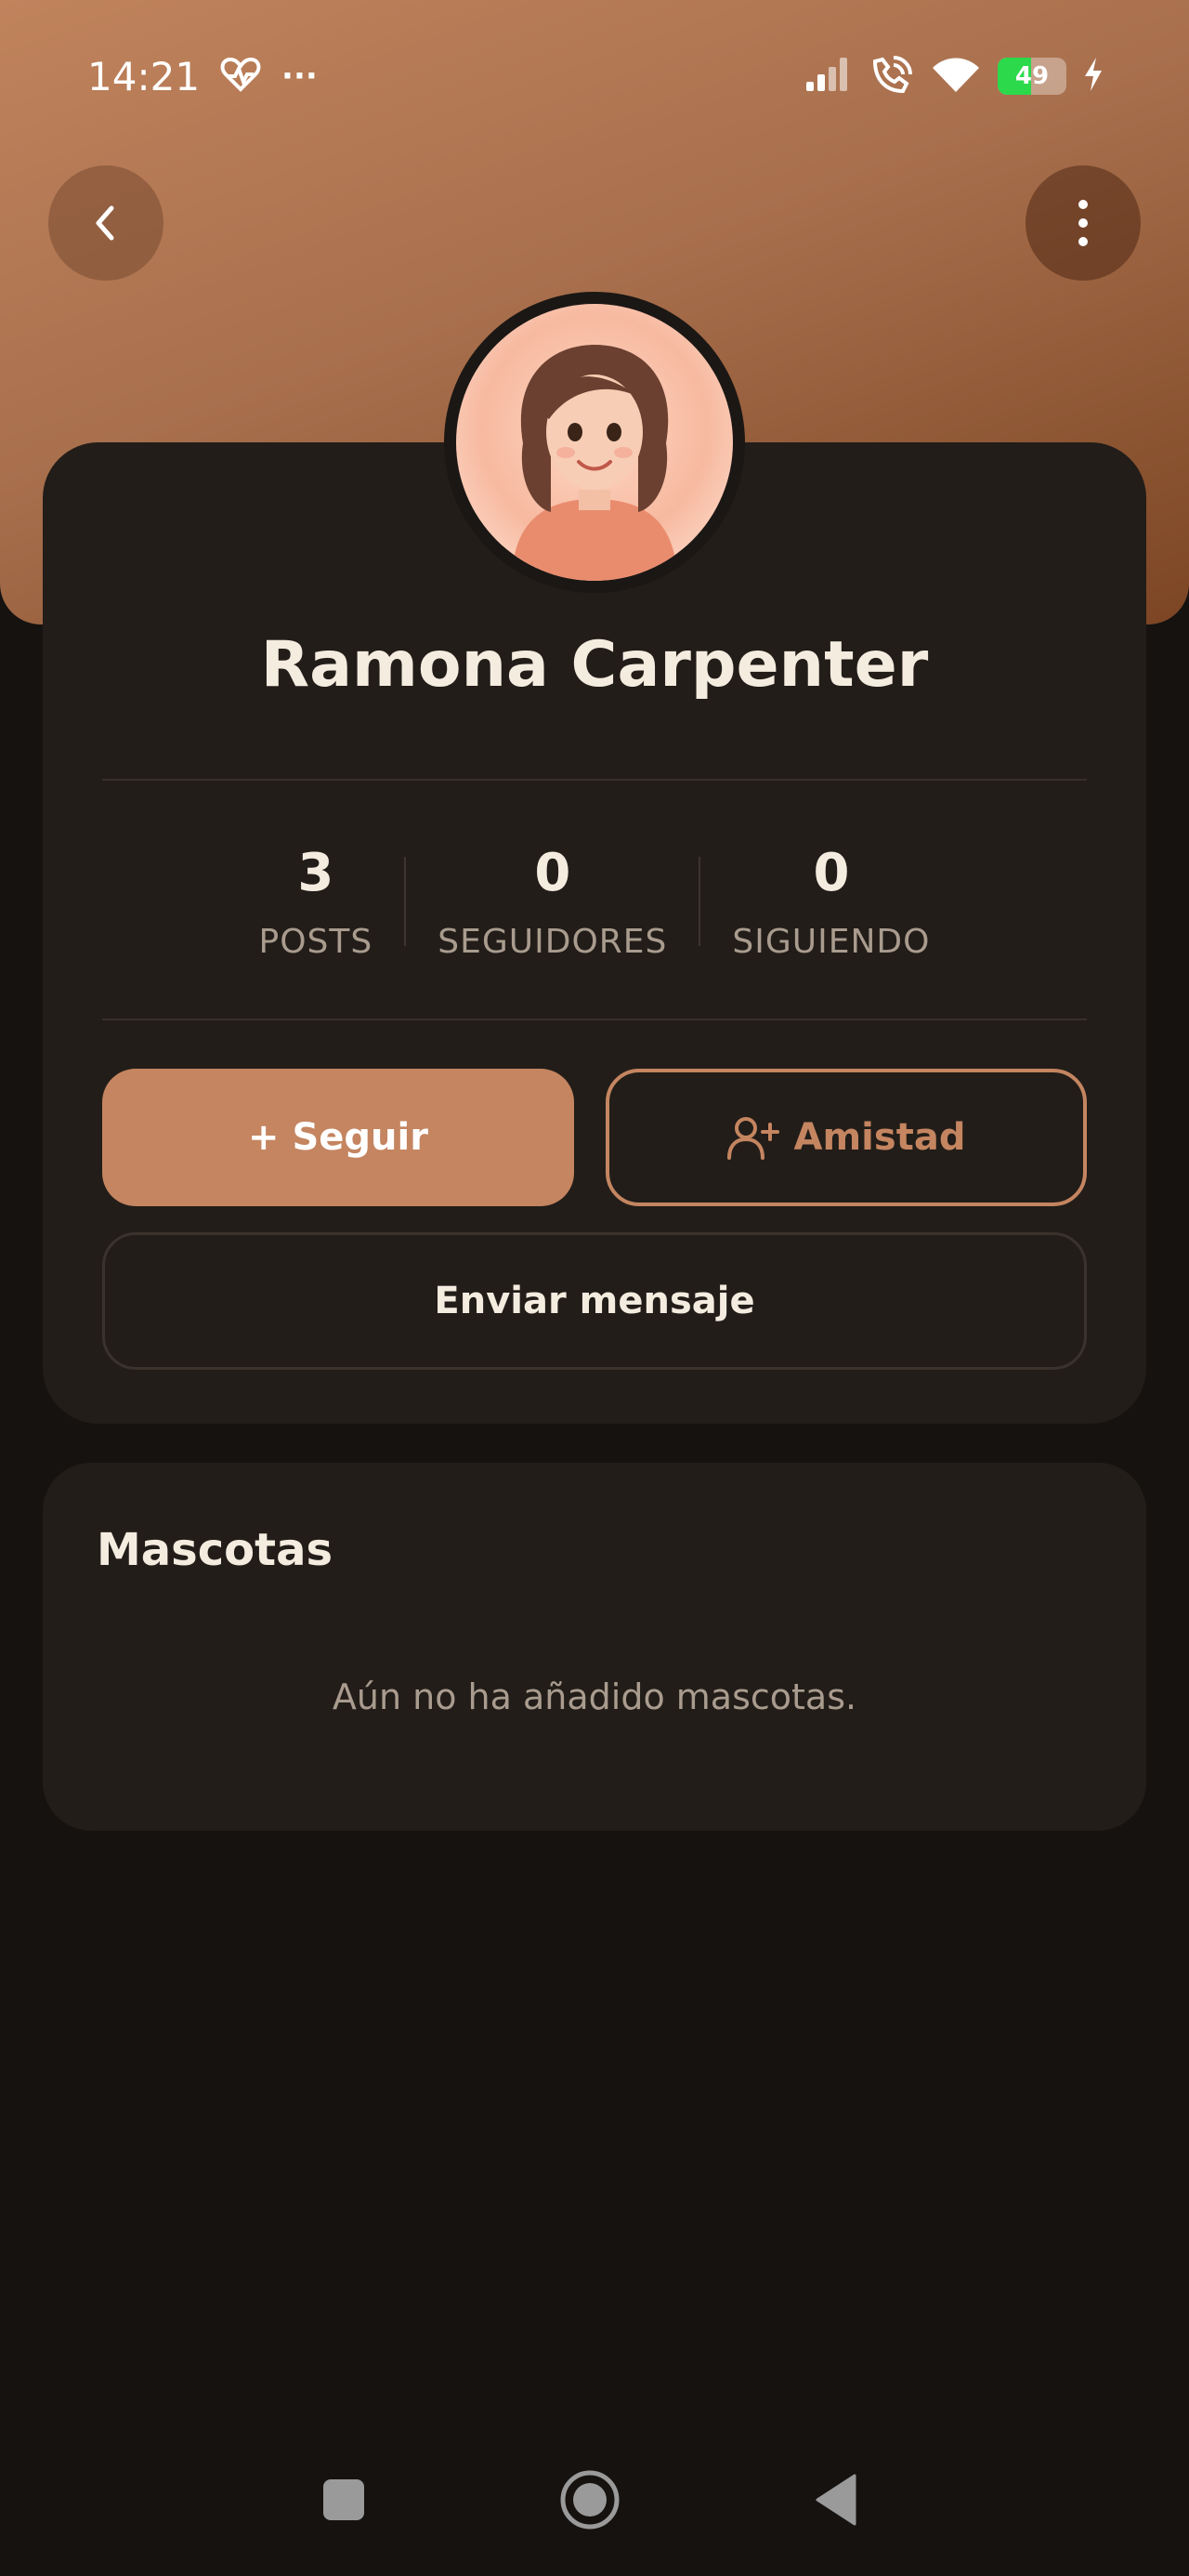 Image resolution: width=1189 pixels, height=2576 pixels. I want to click on follow-button: + Seguir, so click(338, 1137).